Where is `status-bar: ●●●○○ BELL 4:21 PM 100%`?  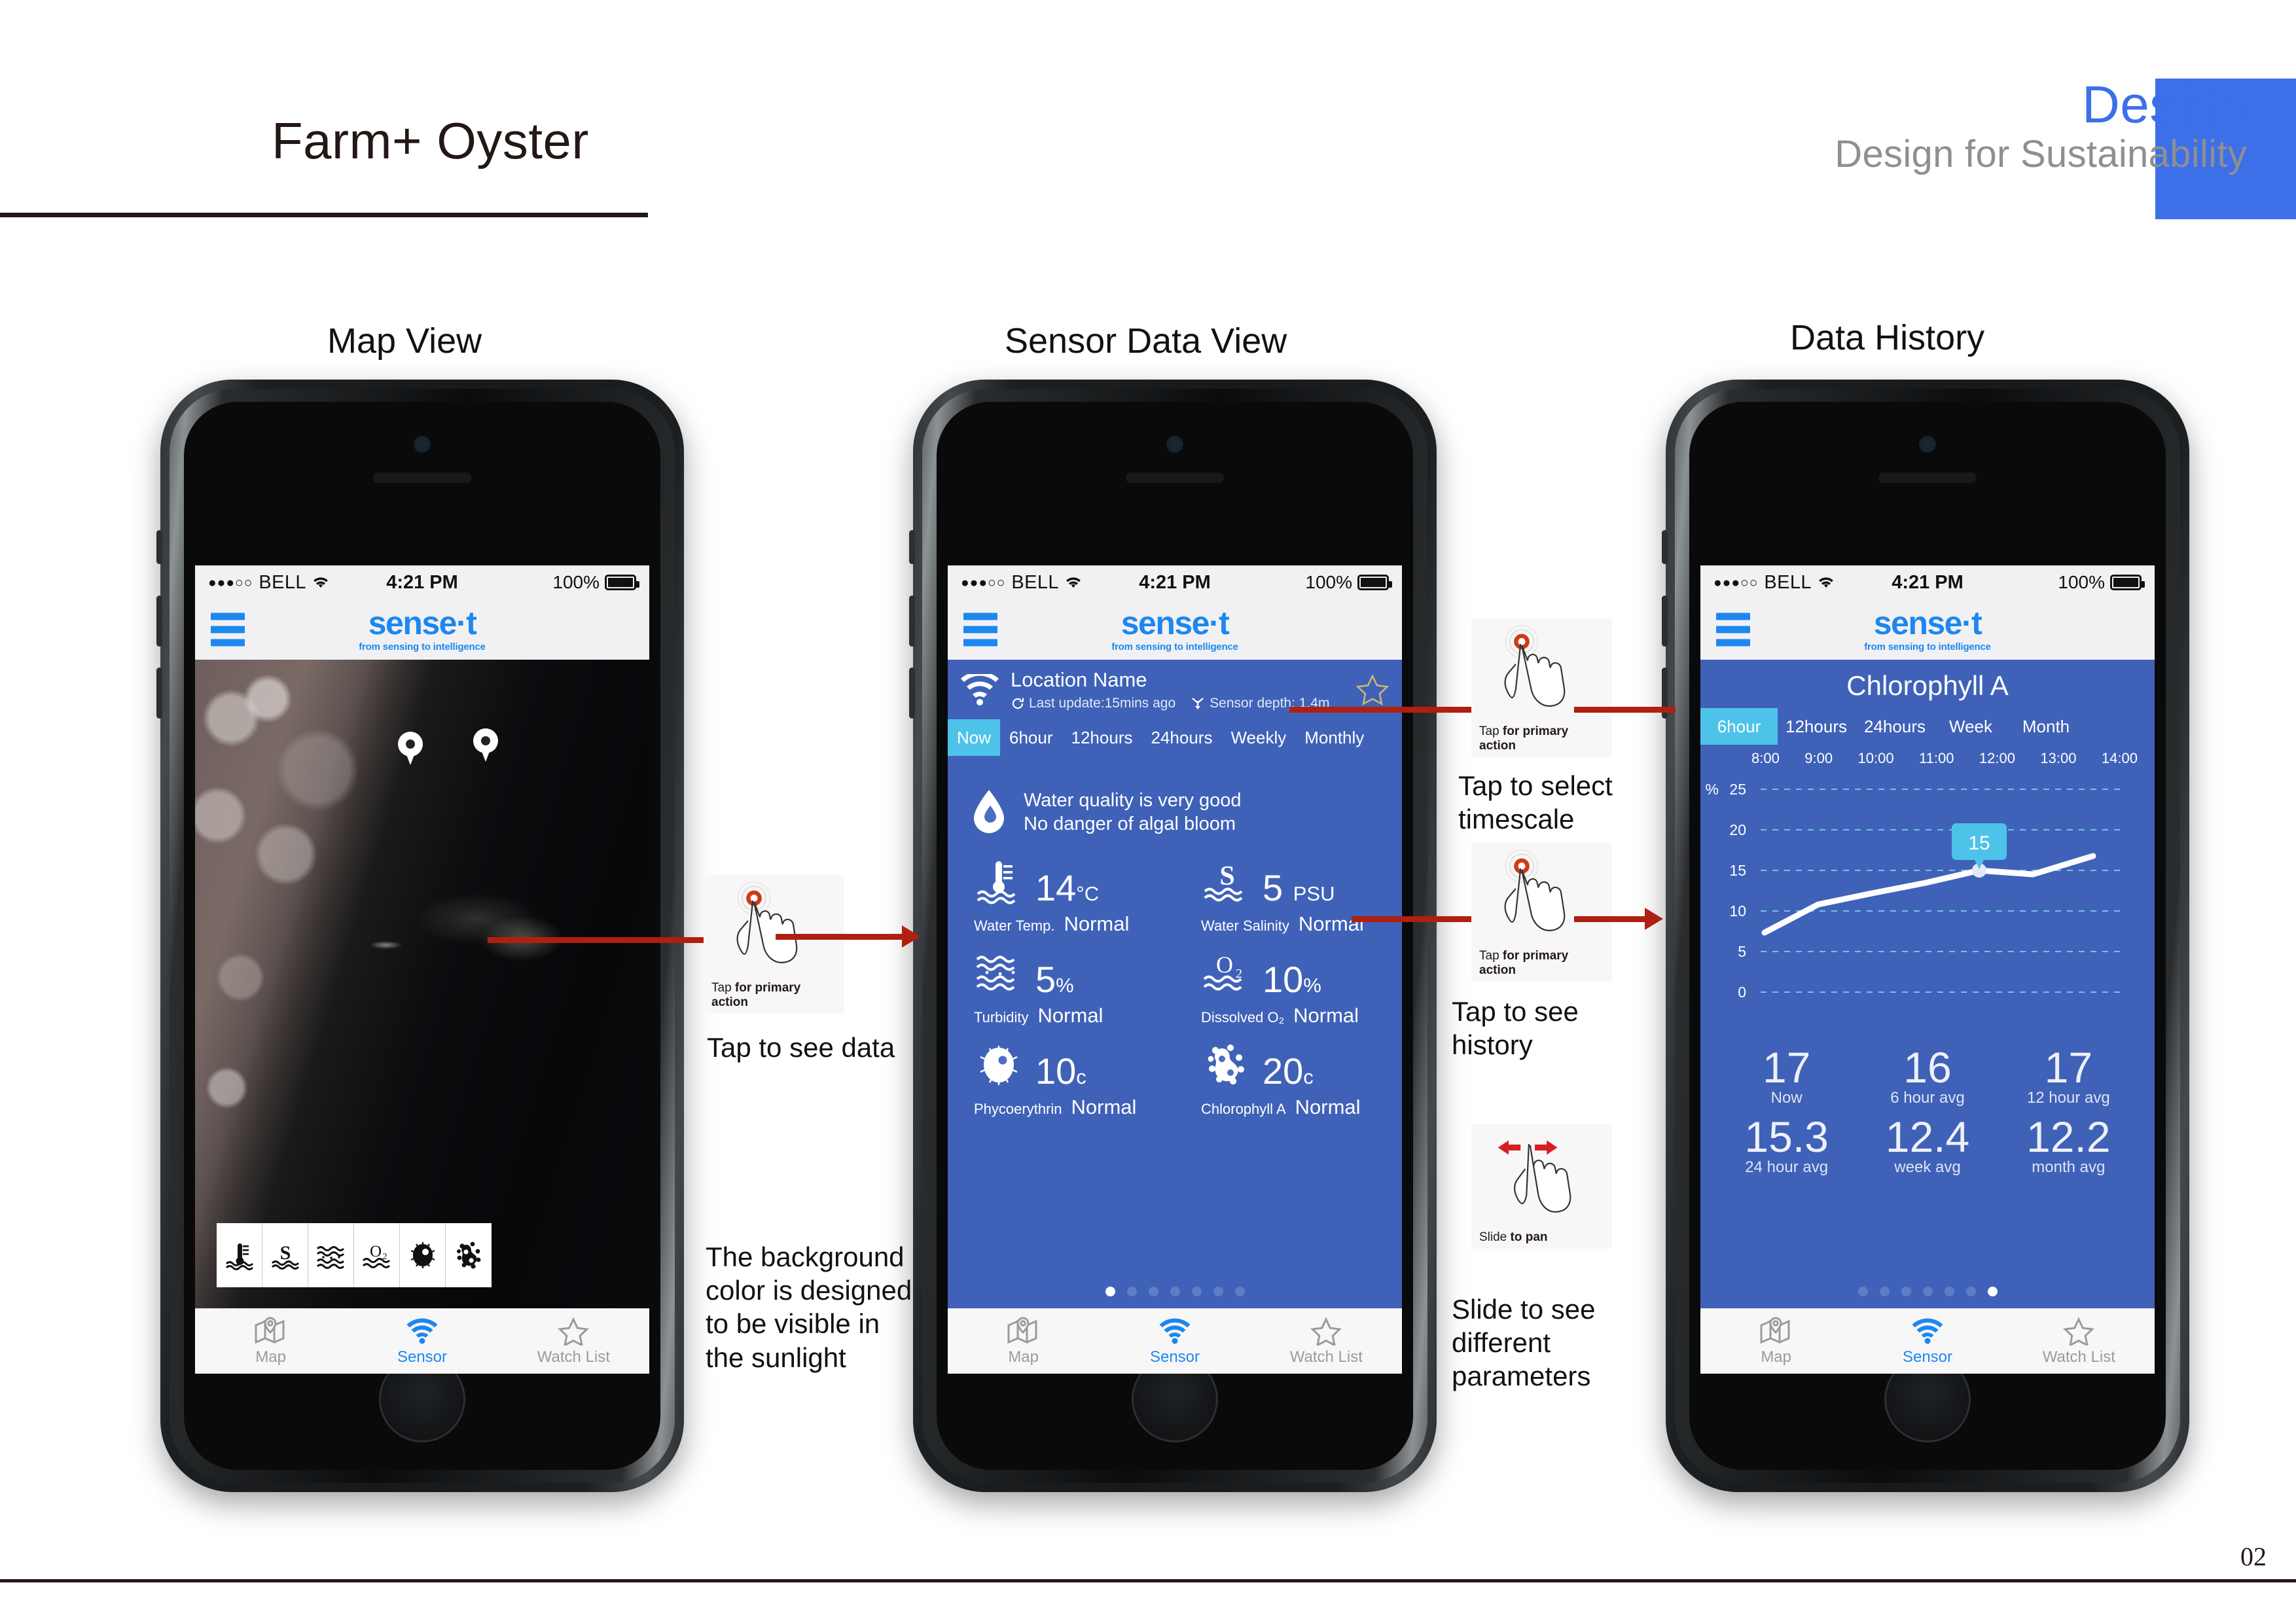 status-bar: ●●●○○ BELL 4:21 PM 100% is located at coordinates (1927, 582).